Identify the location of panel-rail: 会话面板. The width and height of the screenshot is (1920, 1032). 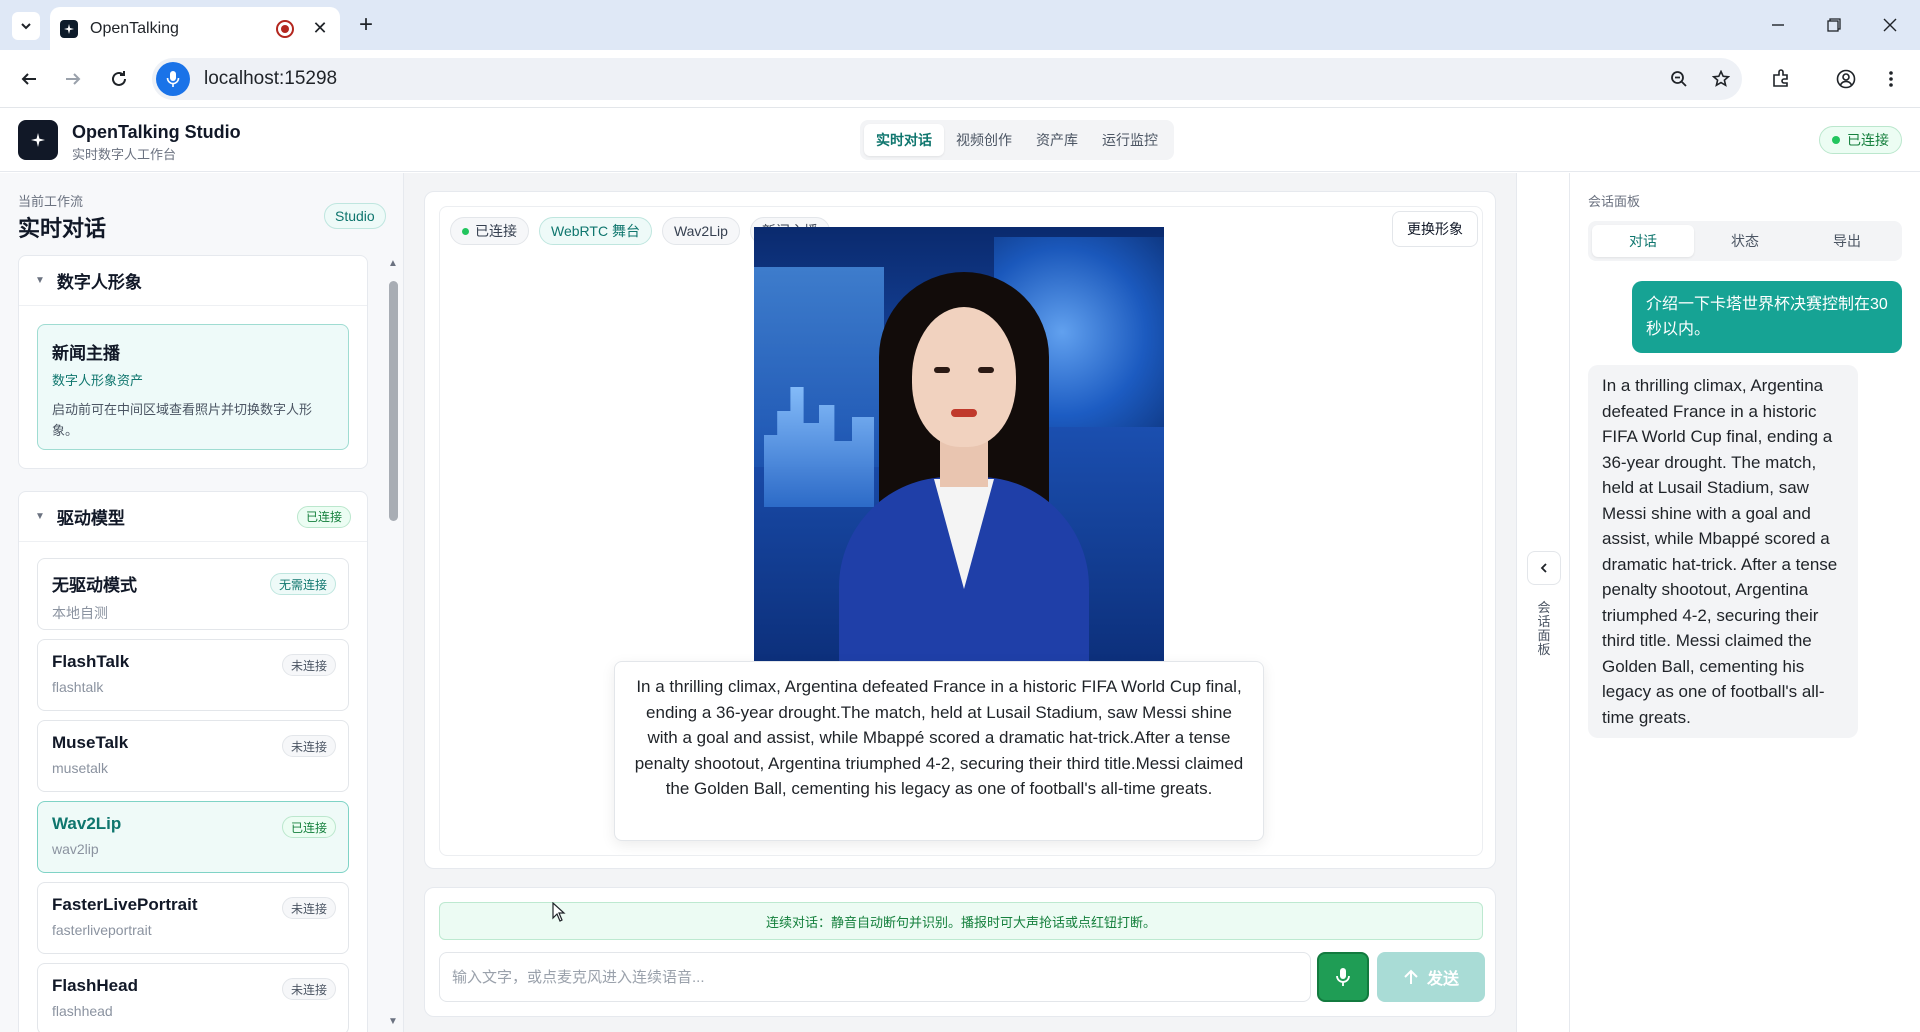
(1543, 602).